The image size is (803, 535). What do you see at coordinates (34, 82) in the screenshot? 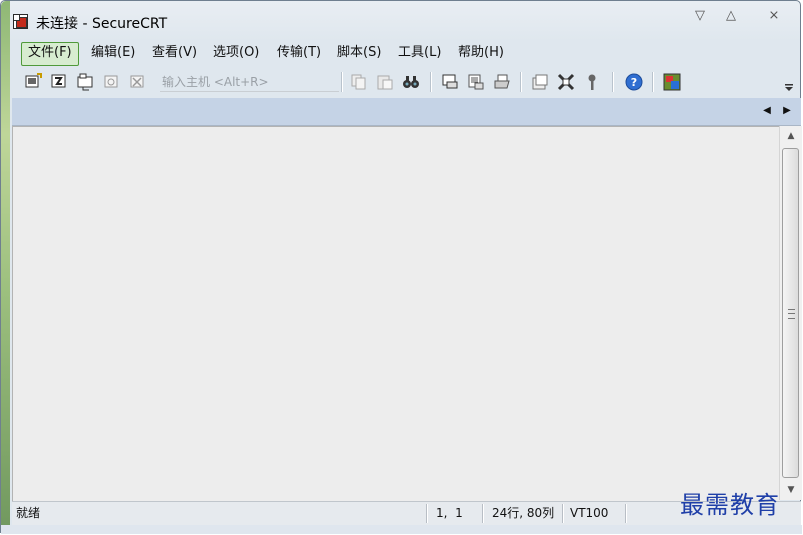
I see `connect-icon` at bounding box center [34, 82].